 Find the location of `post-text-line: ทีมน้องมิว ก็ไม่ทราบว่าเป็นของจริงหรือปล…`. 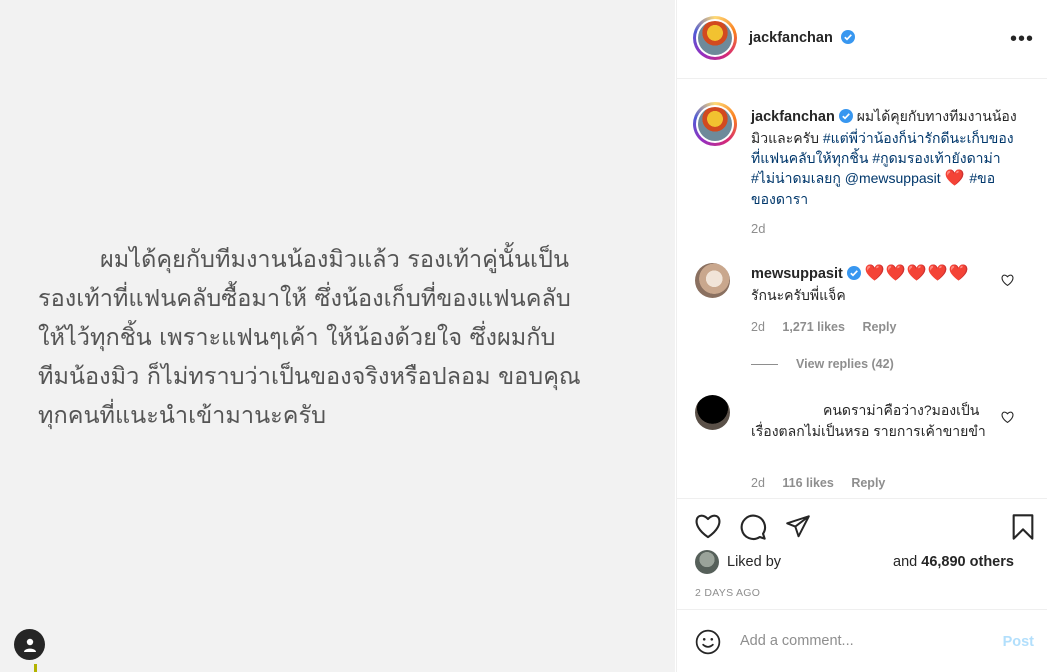

post-text-line: ทีมน้องมิว ก็ไม่ทราบว่าเป็นของจริงหรือปล… is located at coordinates (309, 376).